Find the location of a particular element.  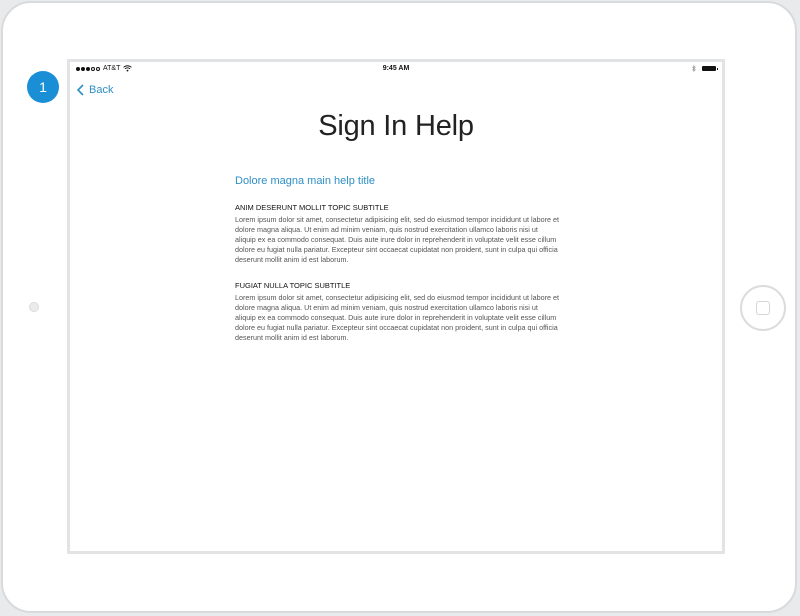

bluetooth-icon is located at coordinates (694, 68).